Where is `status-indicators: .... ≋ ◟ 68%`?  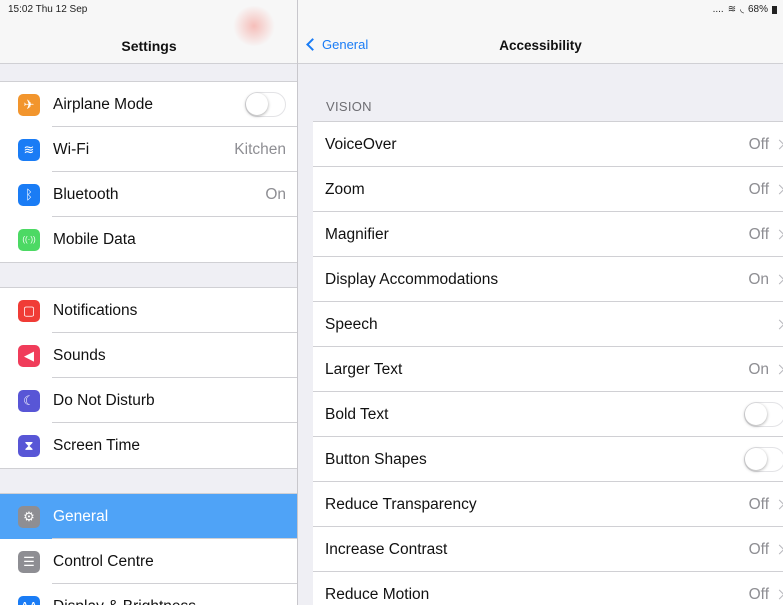 status-indicators: .... ≋ ◟ 68% is located at coordinates (745, 9).